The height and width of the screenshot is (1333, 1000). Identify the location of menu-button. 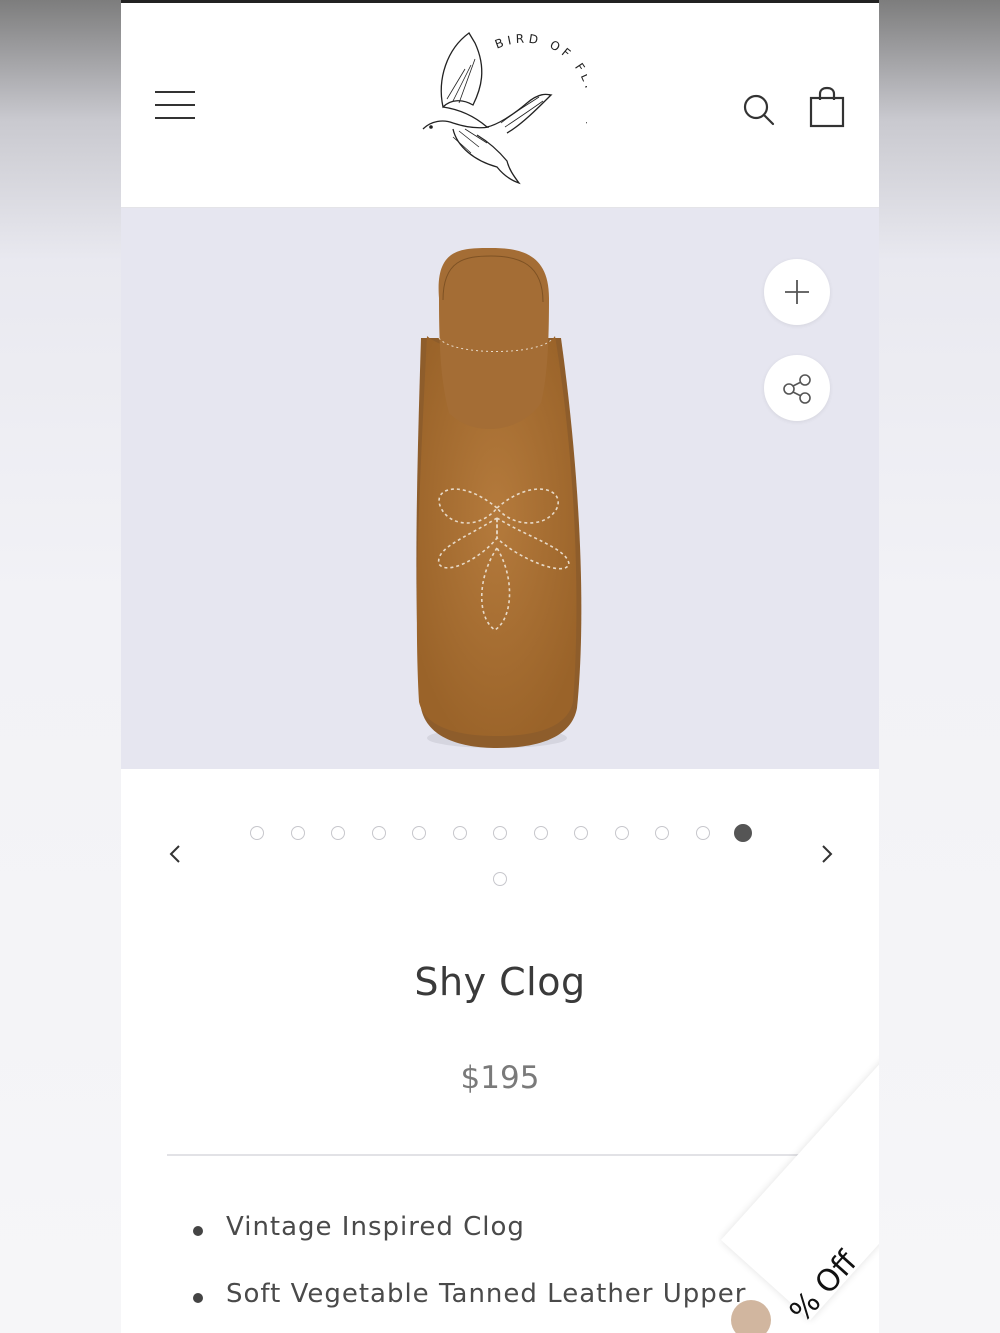
(175, 106).